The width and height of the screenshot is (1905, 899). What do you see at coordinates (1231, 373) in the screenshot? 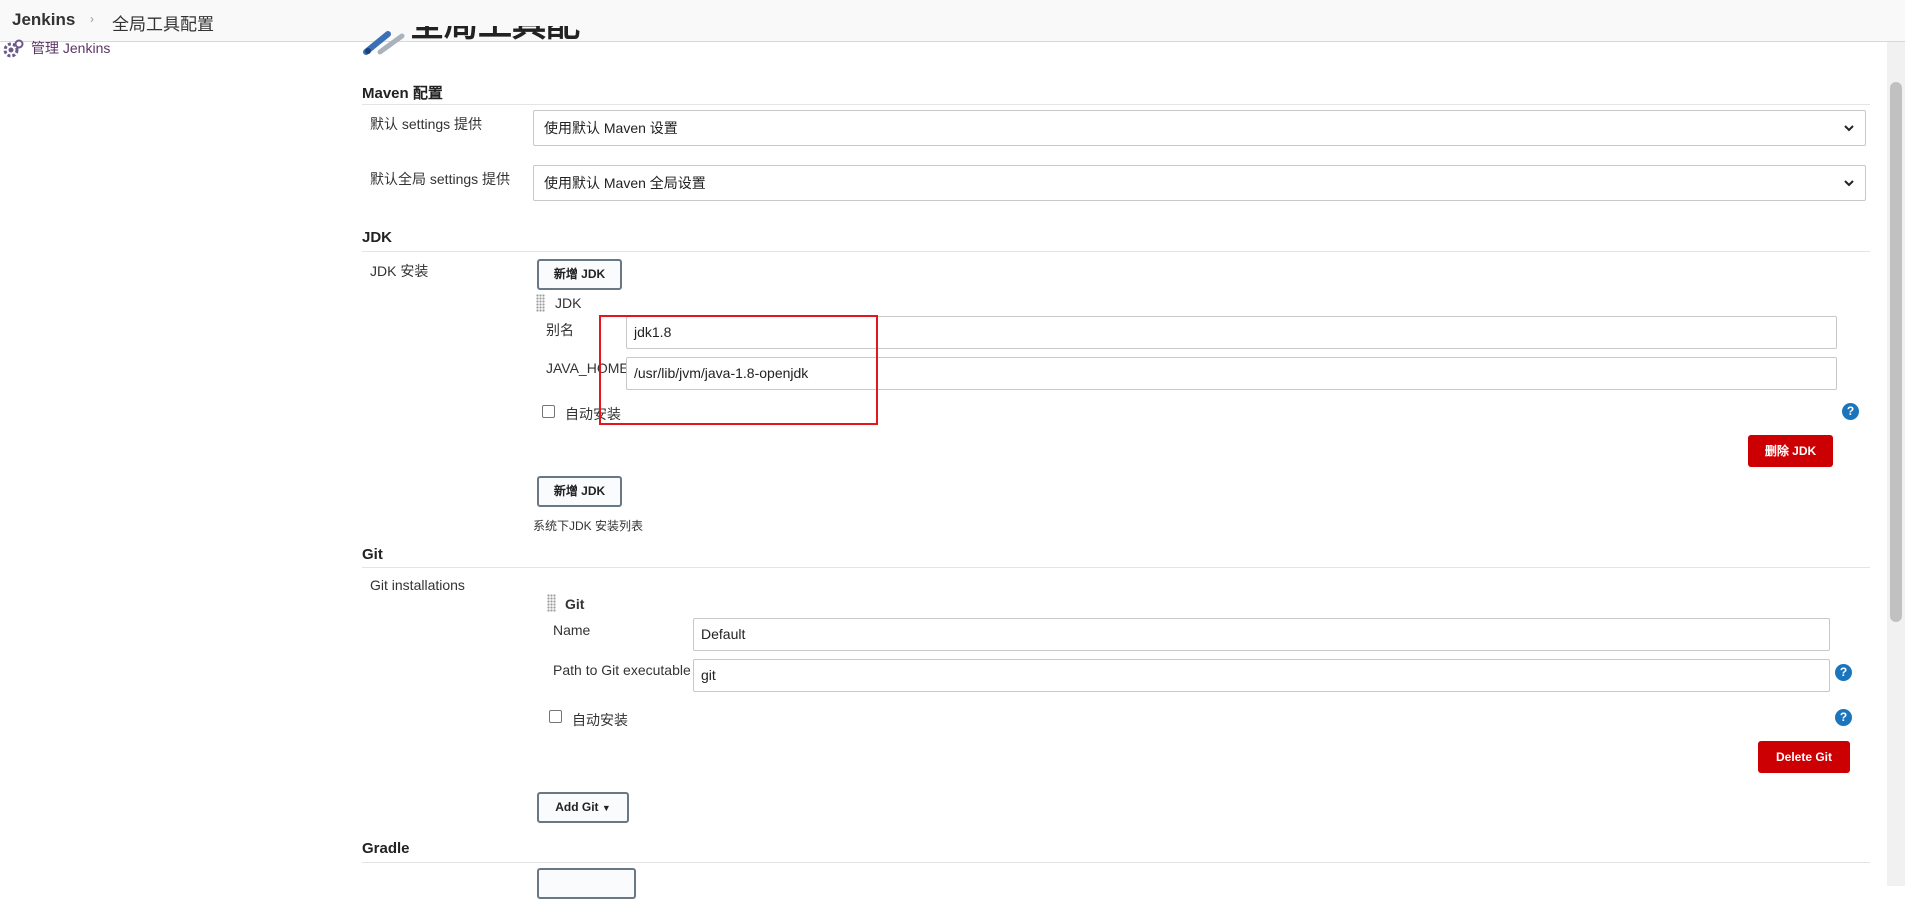
I see `java-home-input: /usr/lib/jvm/java-1.8-openjdk` at bounding box center [1231, 373].